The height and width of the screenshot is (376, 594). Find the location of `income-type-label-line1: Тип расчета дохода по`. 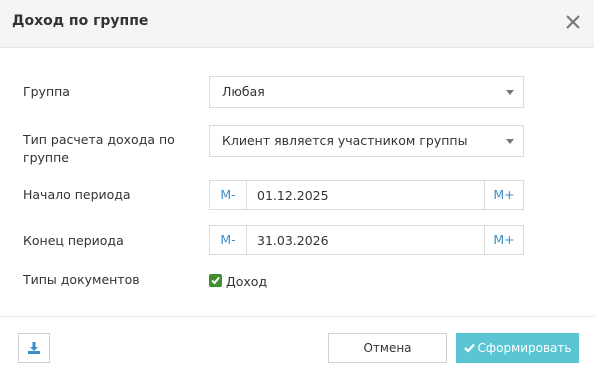

income-type-label-line1: Тип расчета дохода по is located at coordinates (99, 139).